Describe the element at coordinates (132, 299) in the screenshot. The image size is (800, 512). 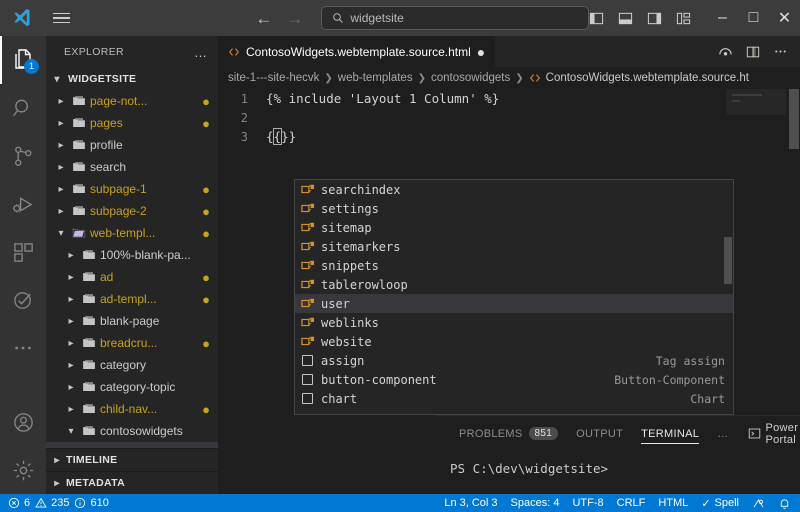
I see `tree-item-ad-templ: ▸ ad-templ... ●` at that location.